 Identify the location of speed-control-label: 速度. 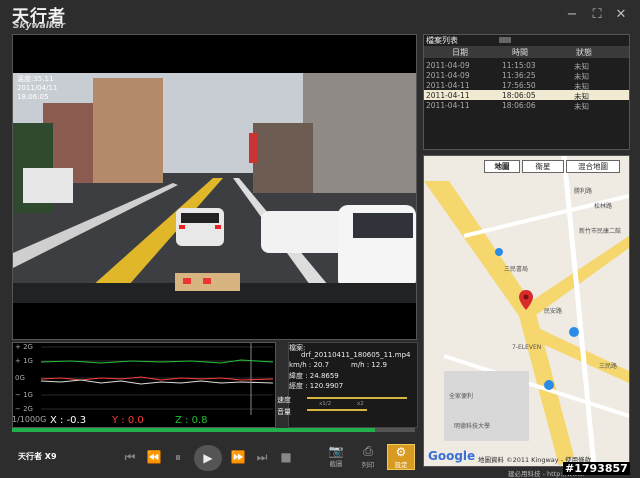
(284, 400).